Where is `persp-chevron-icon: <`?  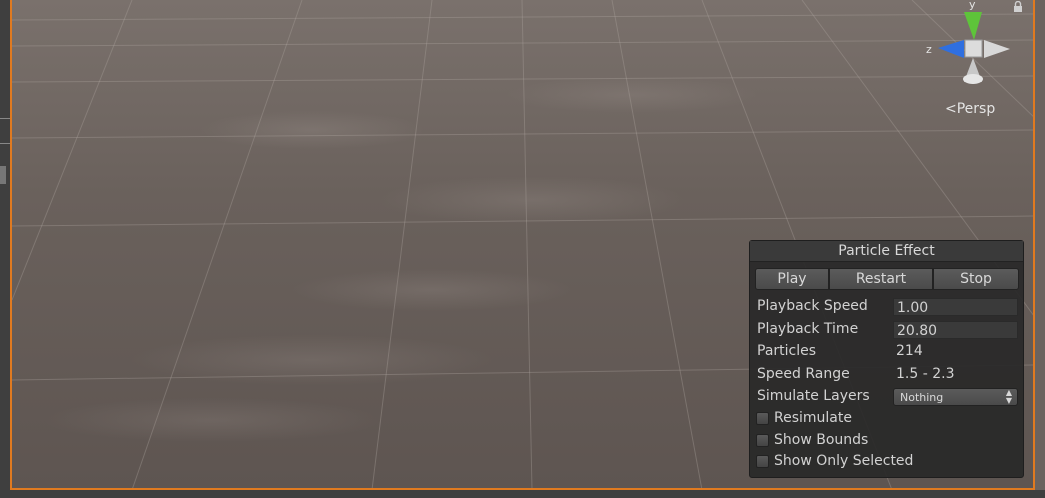 persp-chevron-icon: < is located at coordinates (951, 109).